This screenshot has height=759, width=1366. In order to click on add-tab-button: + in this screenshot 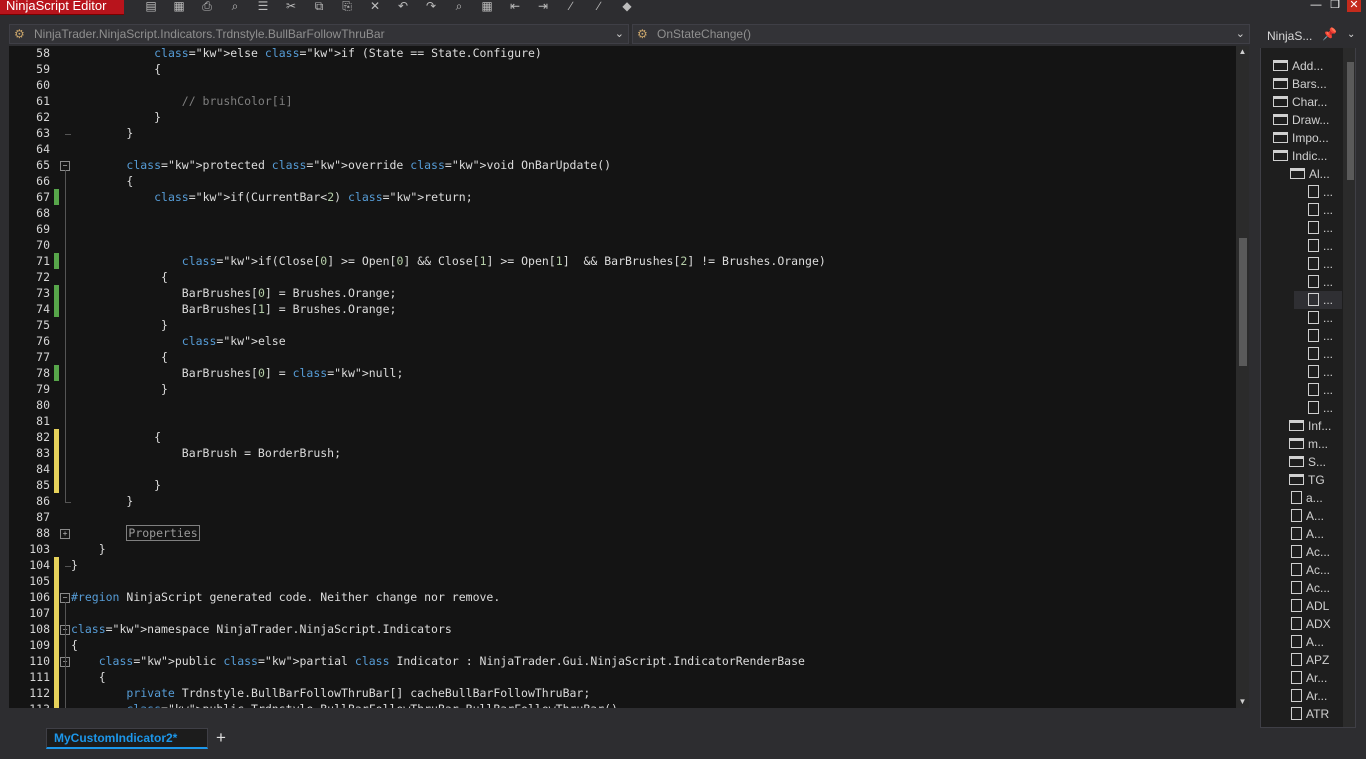, I will do `click(221, 738)`.